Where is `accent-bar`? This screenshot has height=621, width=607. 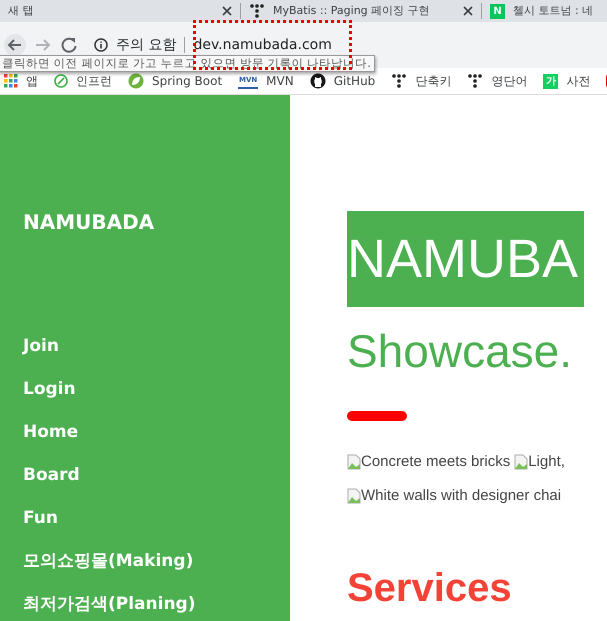
accent-bar is located at coordinates (377, 416).